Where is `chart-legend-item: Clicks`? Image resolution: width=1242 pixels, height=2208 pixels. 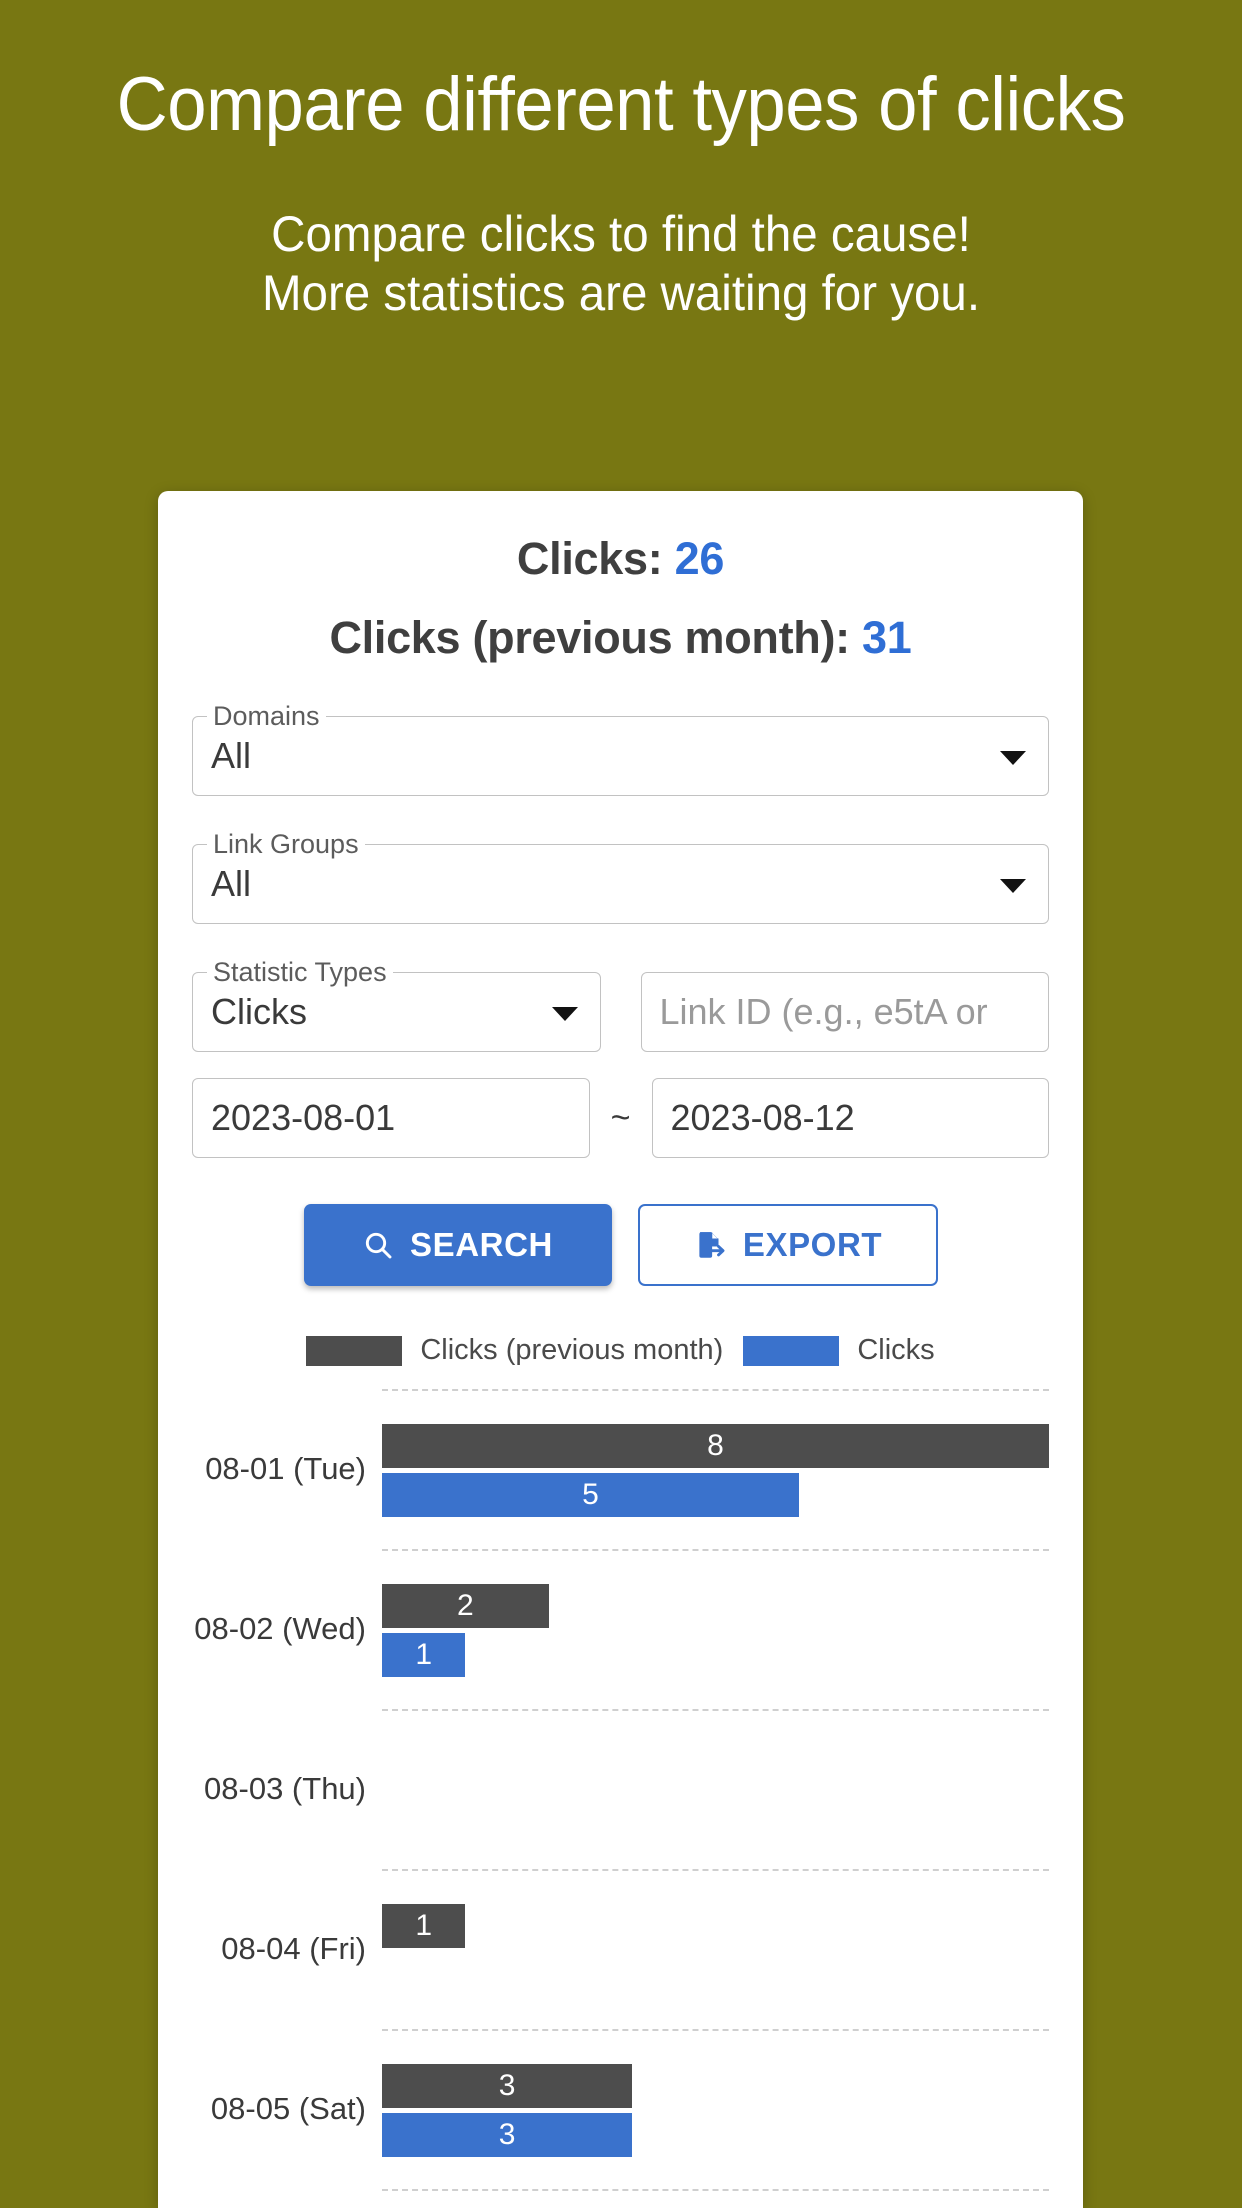
chart-legend-item: Clicks is located at coordinates (839, 1350).